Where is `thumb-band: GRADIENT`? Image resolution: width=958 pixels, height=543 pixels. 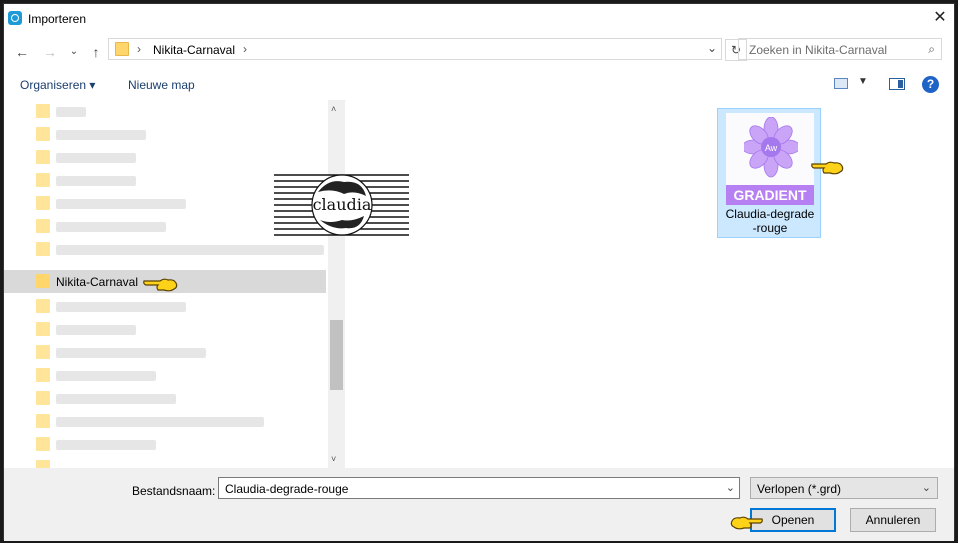
thumb-band: GRADIENT is located at coordinates (770, 195).